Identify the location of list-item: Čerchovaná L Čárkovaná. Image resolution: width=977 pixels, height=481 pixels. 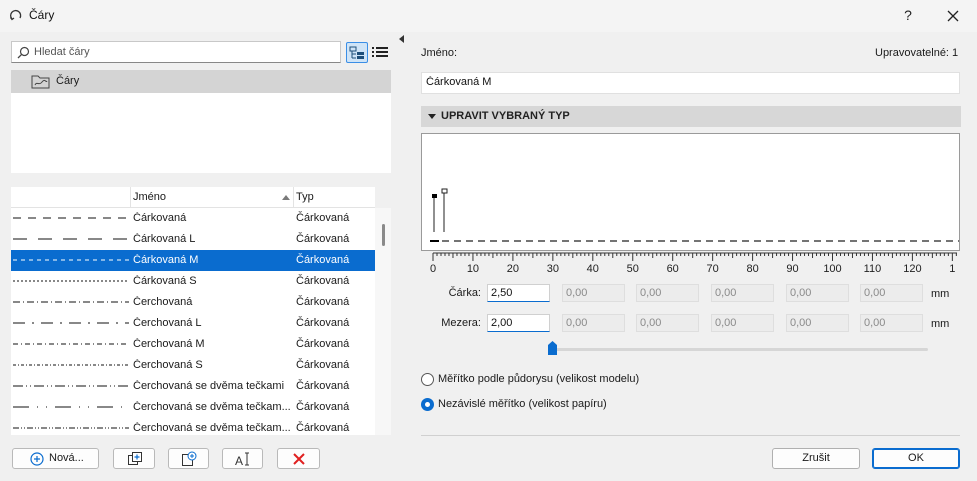
(193, 323).